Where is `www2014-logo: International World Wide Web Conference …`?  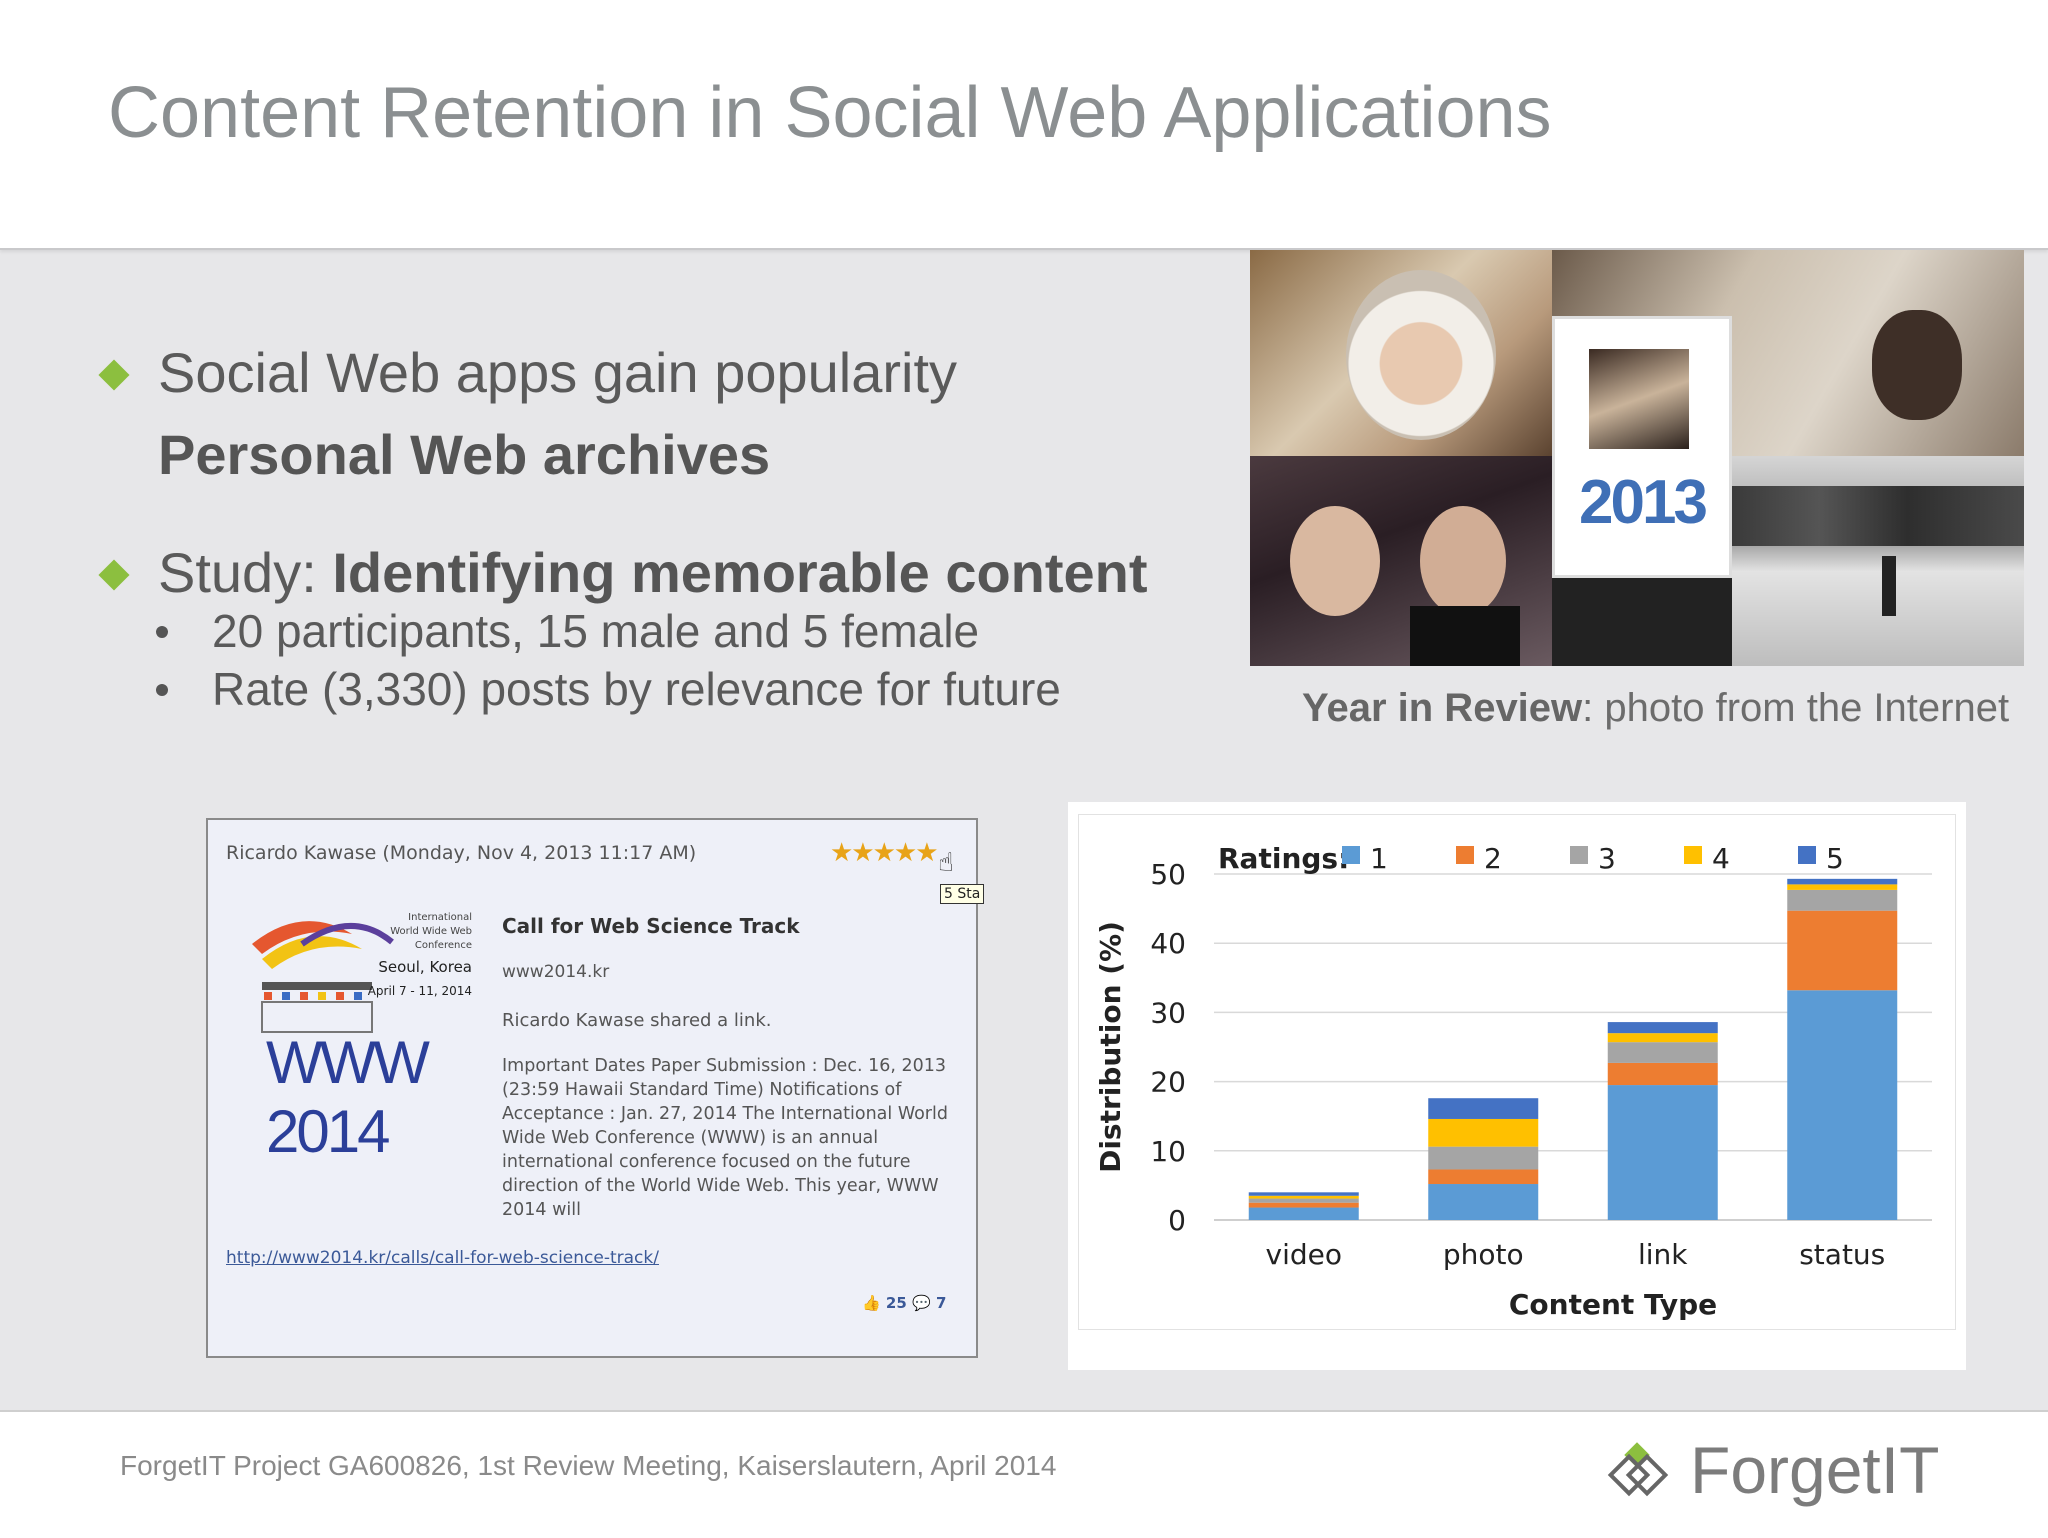 www2014-logo: International World Wide Web Conference … is located at coordinates (360, 1034).